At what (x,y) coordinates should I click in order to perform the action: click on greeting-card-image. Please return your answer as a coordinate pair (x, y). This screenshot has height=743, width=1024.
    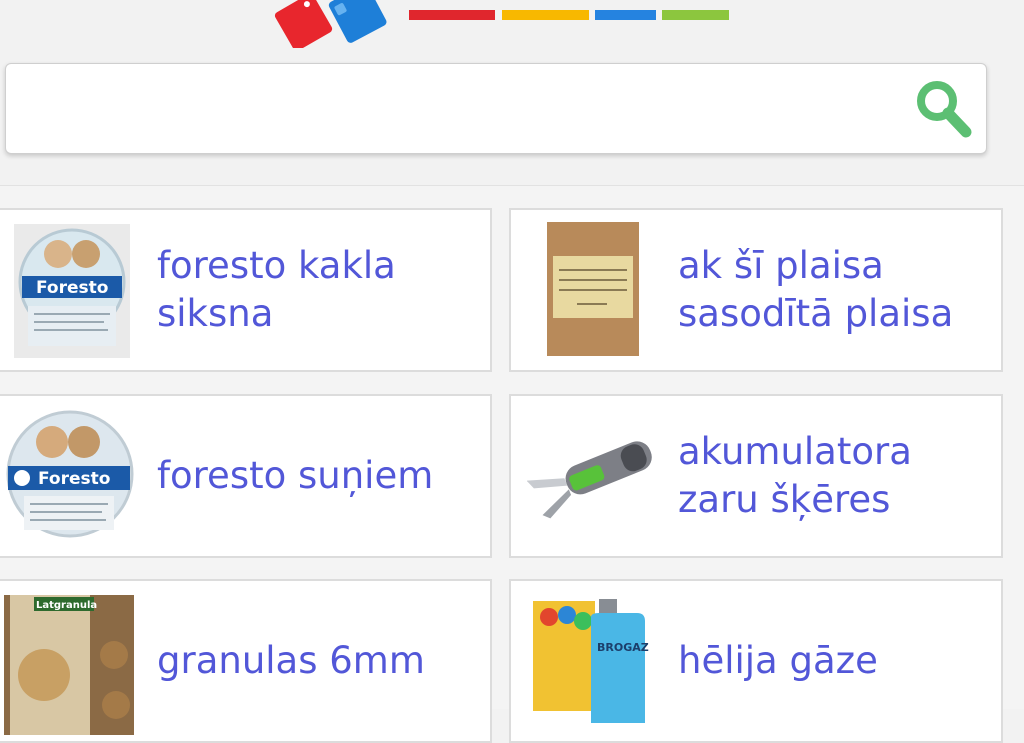
    Looking at the image, I should click on (593, 289).